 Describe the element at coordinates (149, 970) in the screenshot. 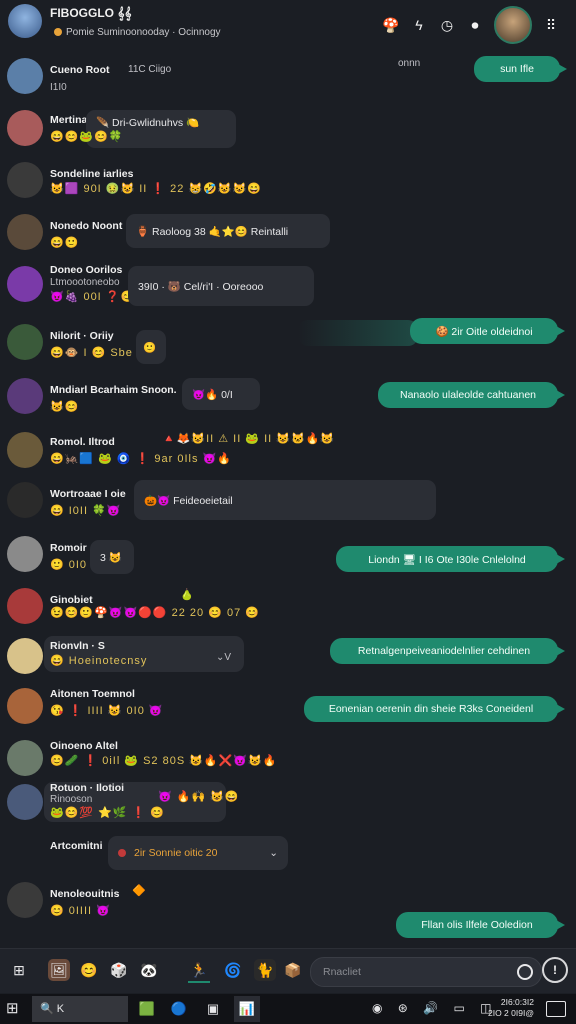

I see `panda-icon: 🐼` at that location.